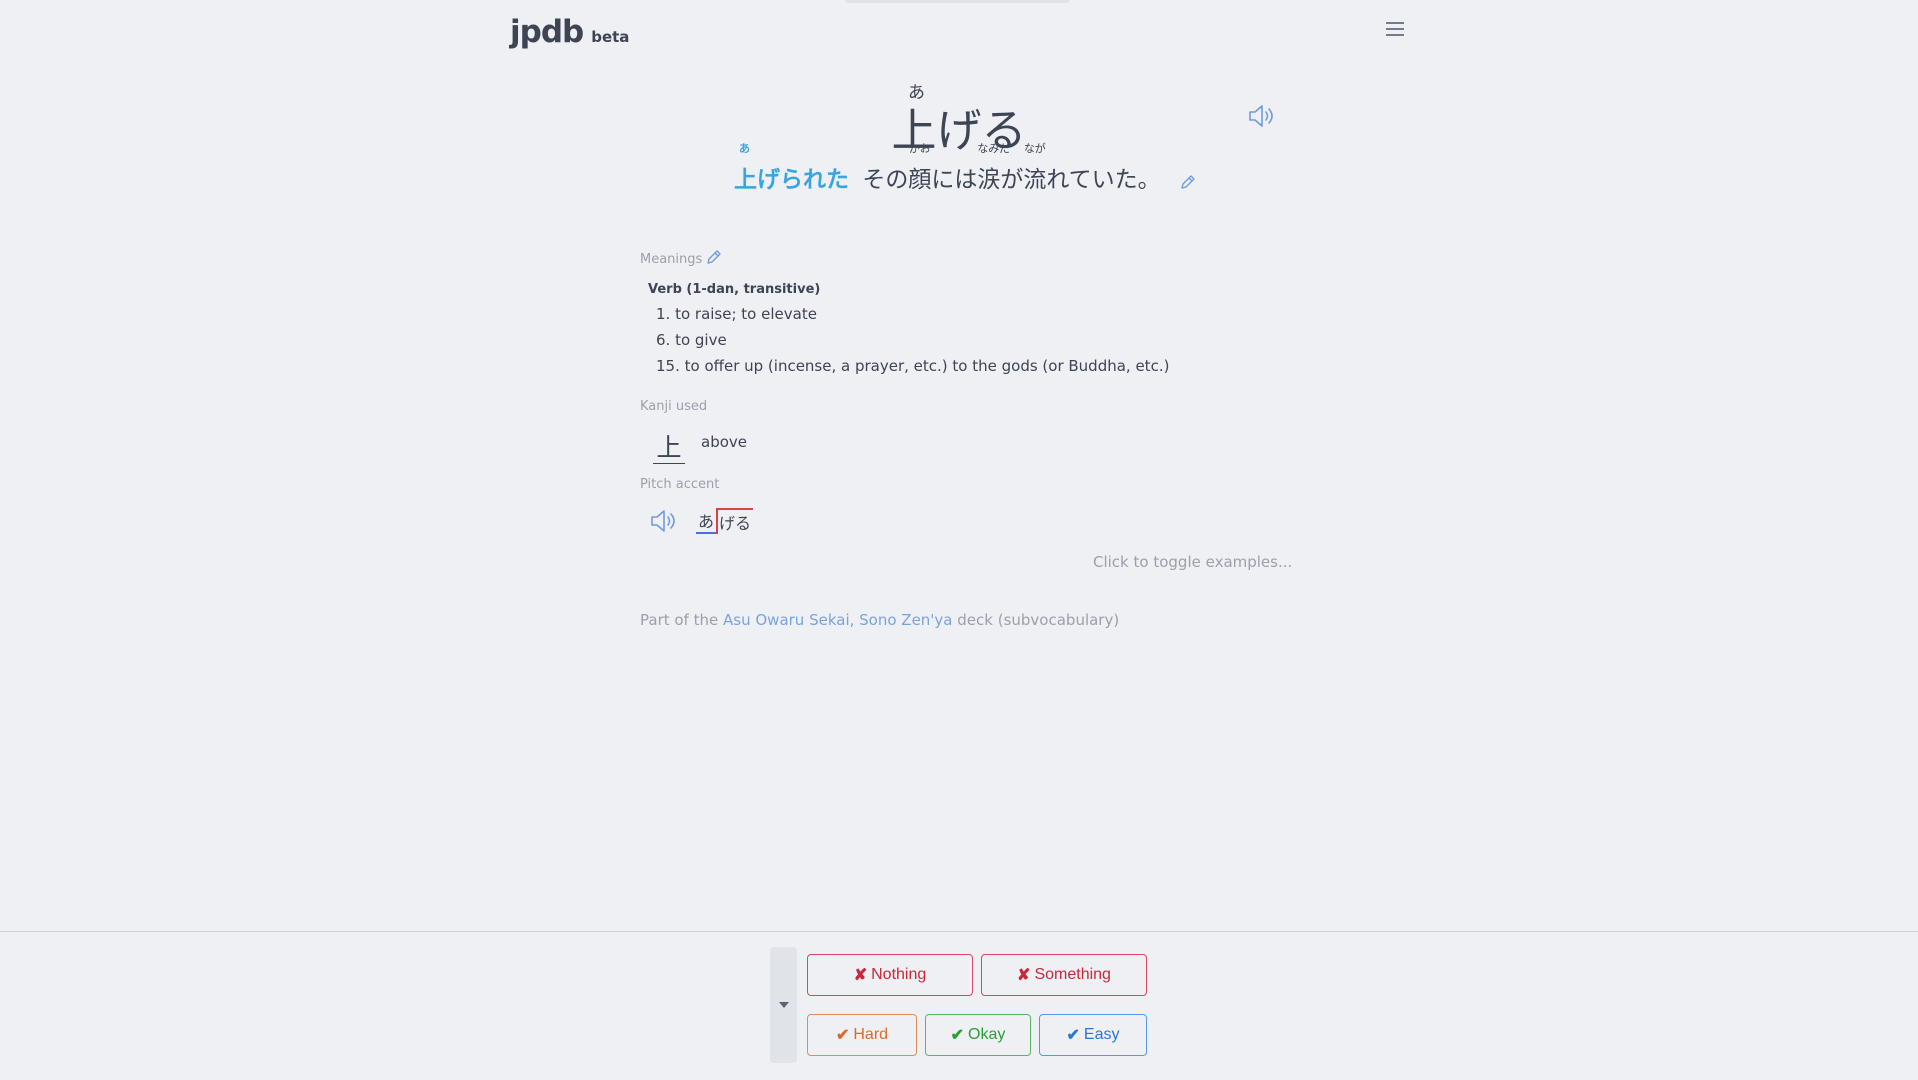  I want to click on example-sentence: あ上げられた その かお顔には なみだ涙がなが流れていた。, so click(947, 168).